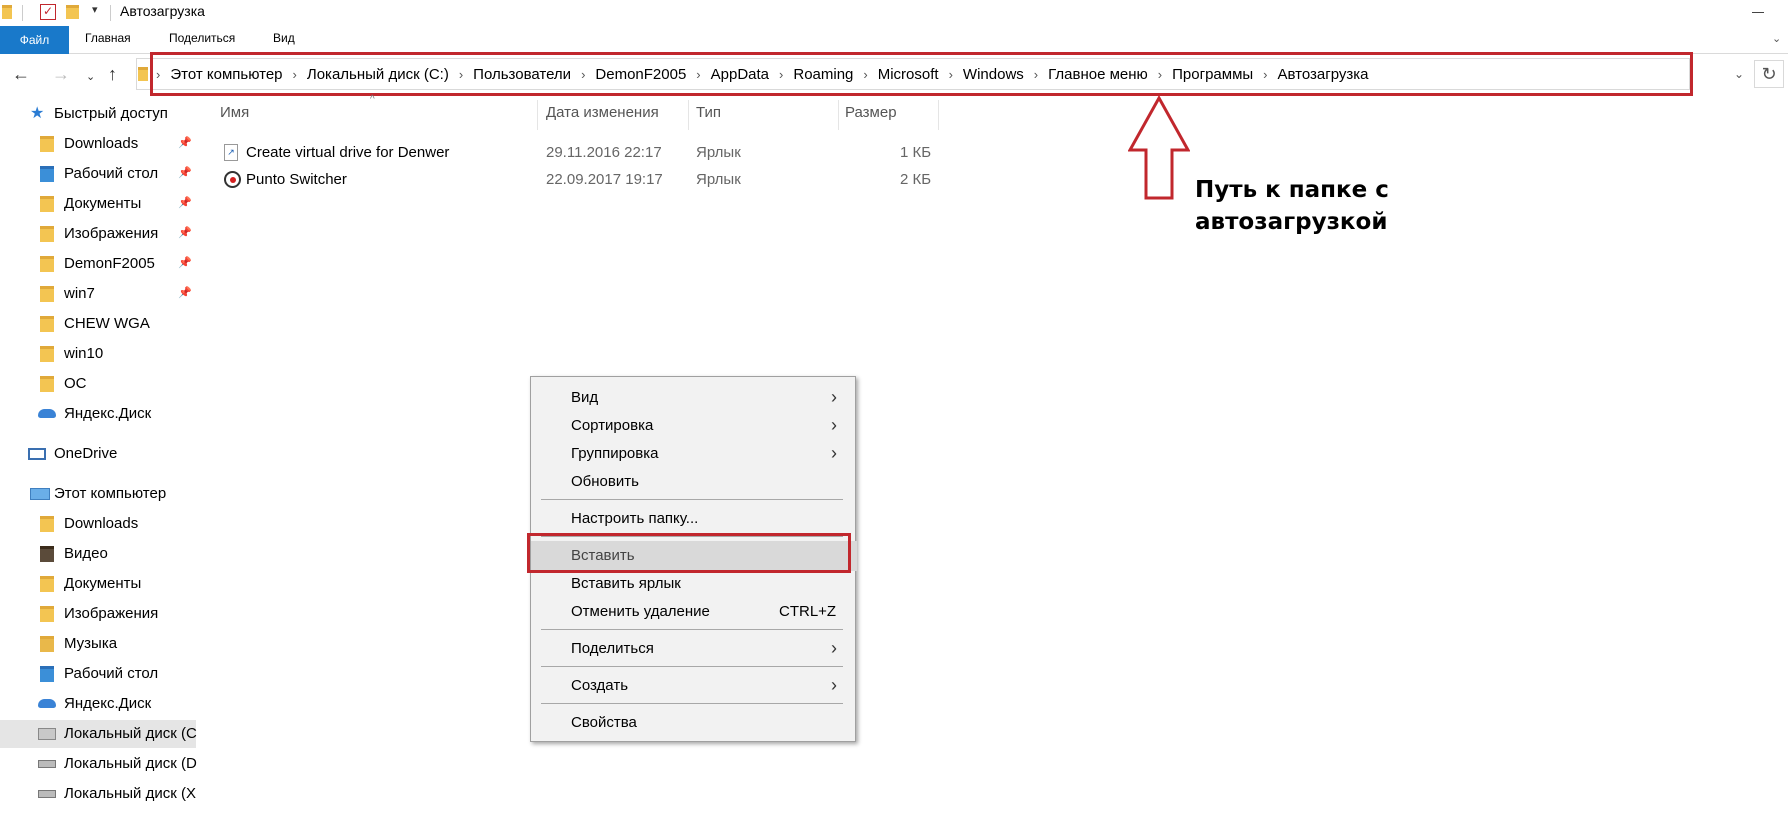 Image resolution: width=1788 pixels, height=834 pixels. Describe the element at coordinates (98, 764) in the screenshot. I see `sidebar-item-drive-d: Локальный диск (D` at that location.